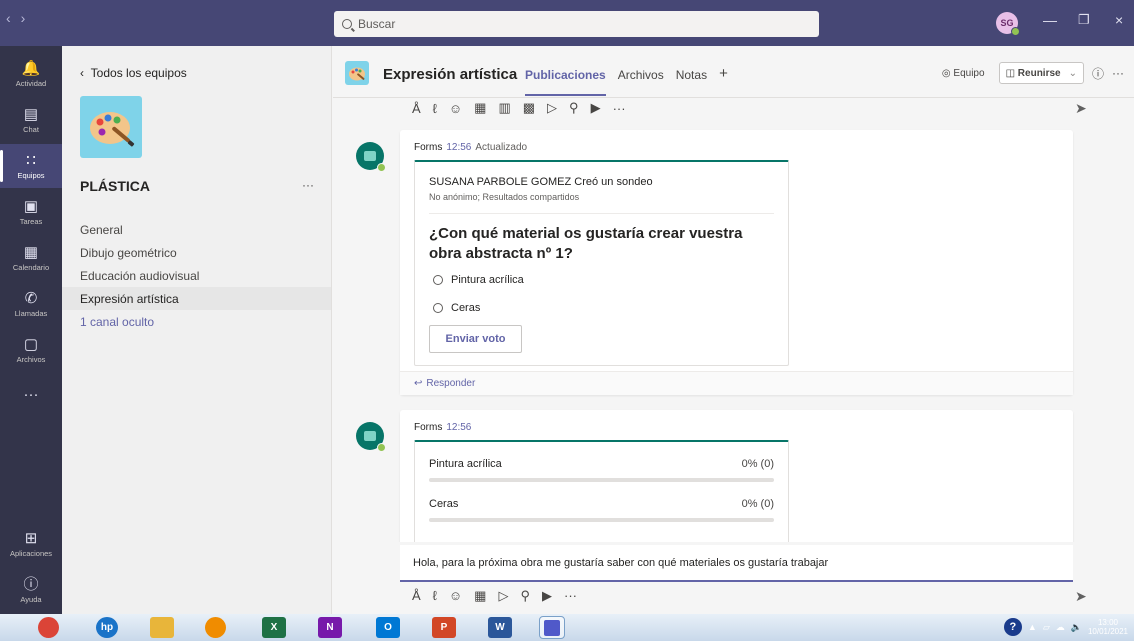 This screenshot has width=1134, height=641. What do you see at coordinates (529, 108) in the screenshot?
I see `meet-now-icon: ▩` at bounding box center [529, 108].